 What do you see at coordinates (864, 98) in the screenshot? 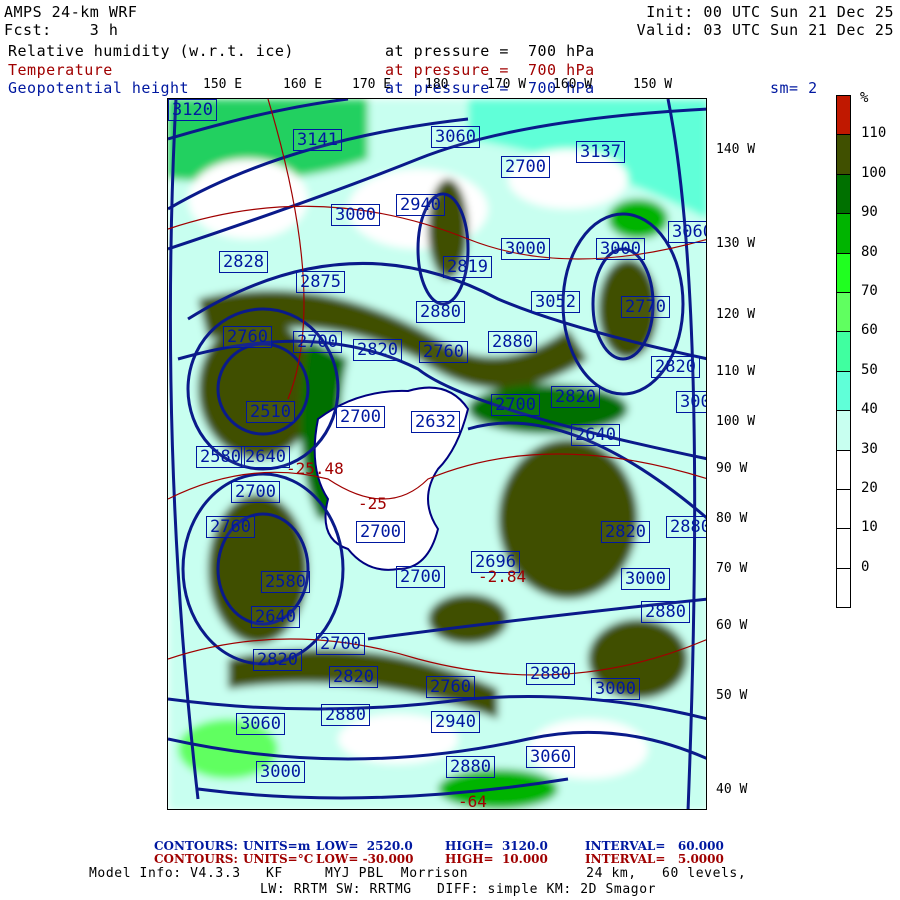
I see `colorbar-unit: %` at bounding box center [864, 98].